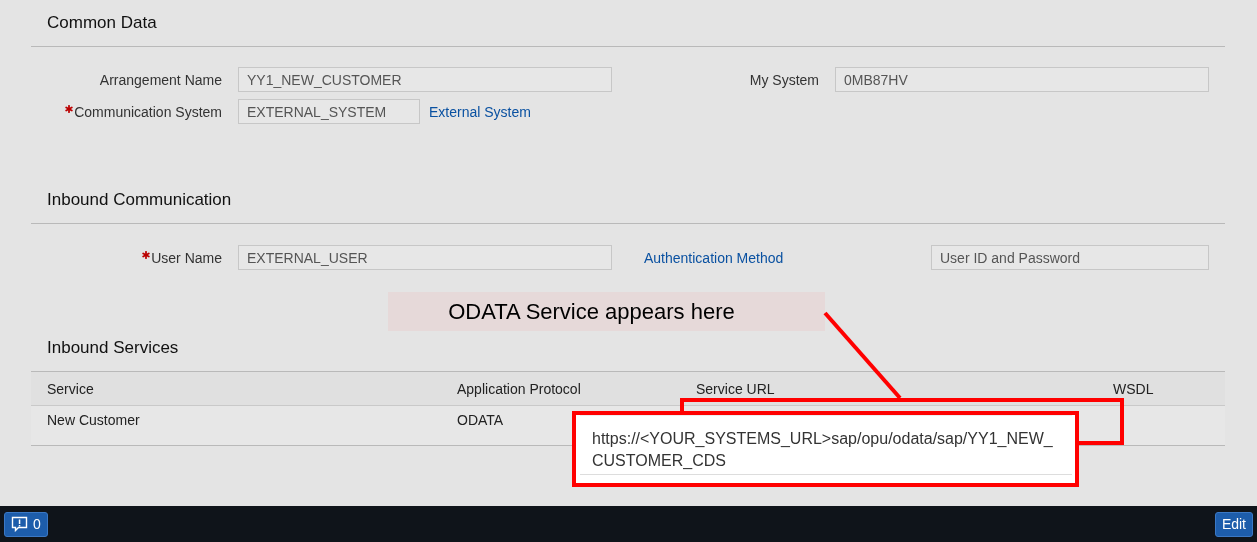 The image size is (1257, 542). I want to click on column-header: WSDL, so click(1134, 388).